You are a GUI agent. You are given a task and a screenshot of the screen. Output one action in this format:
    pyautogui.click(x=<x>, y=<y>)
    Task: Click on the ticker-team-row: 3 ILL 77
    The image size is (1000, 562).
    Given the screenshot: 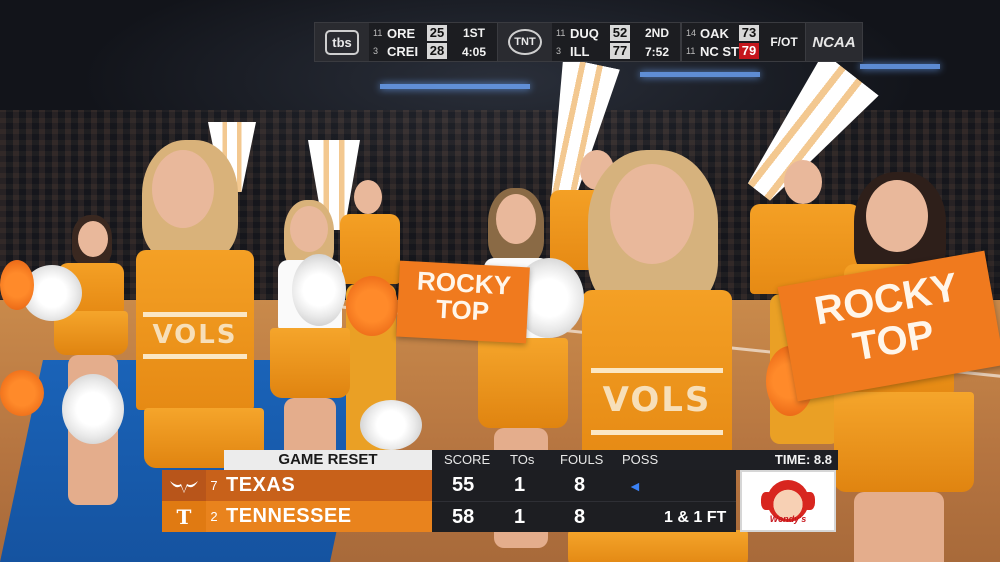 What is the action you would take?
    pyautogui.click(x=593, y=51)
    